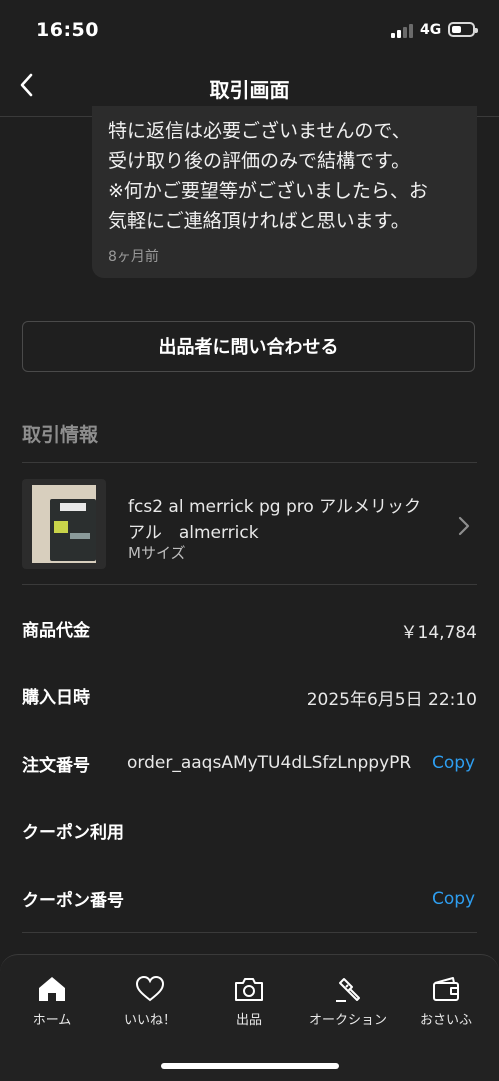 The height and width of the screenshot is (1081, 499). What do you see at coordinates (73, 901) in the screenshot?
I see `coupon-number-label: クーポン番号` at bounding box center [73, 901].